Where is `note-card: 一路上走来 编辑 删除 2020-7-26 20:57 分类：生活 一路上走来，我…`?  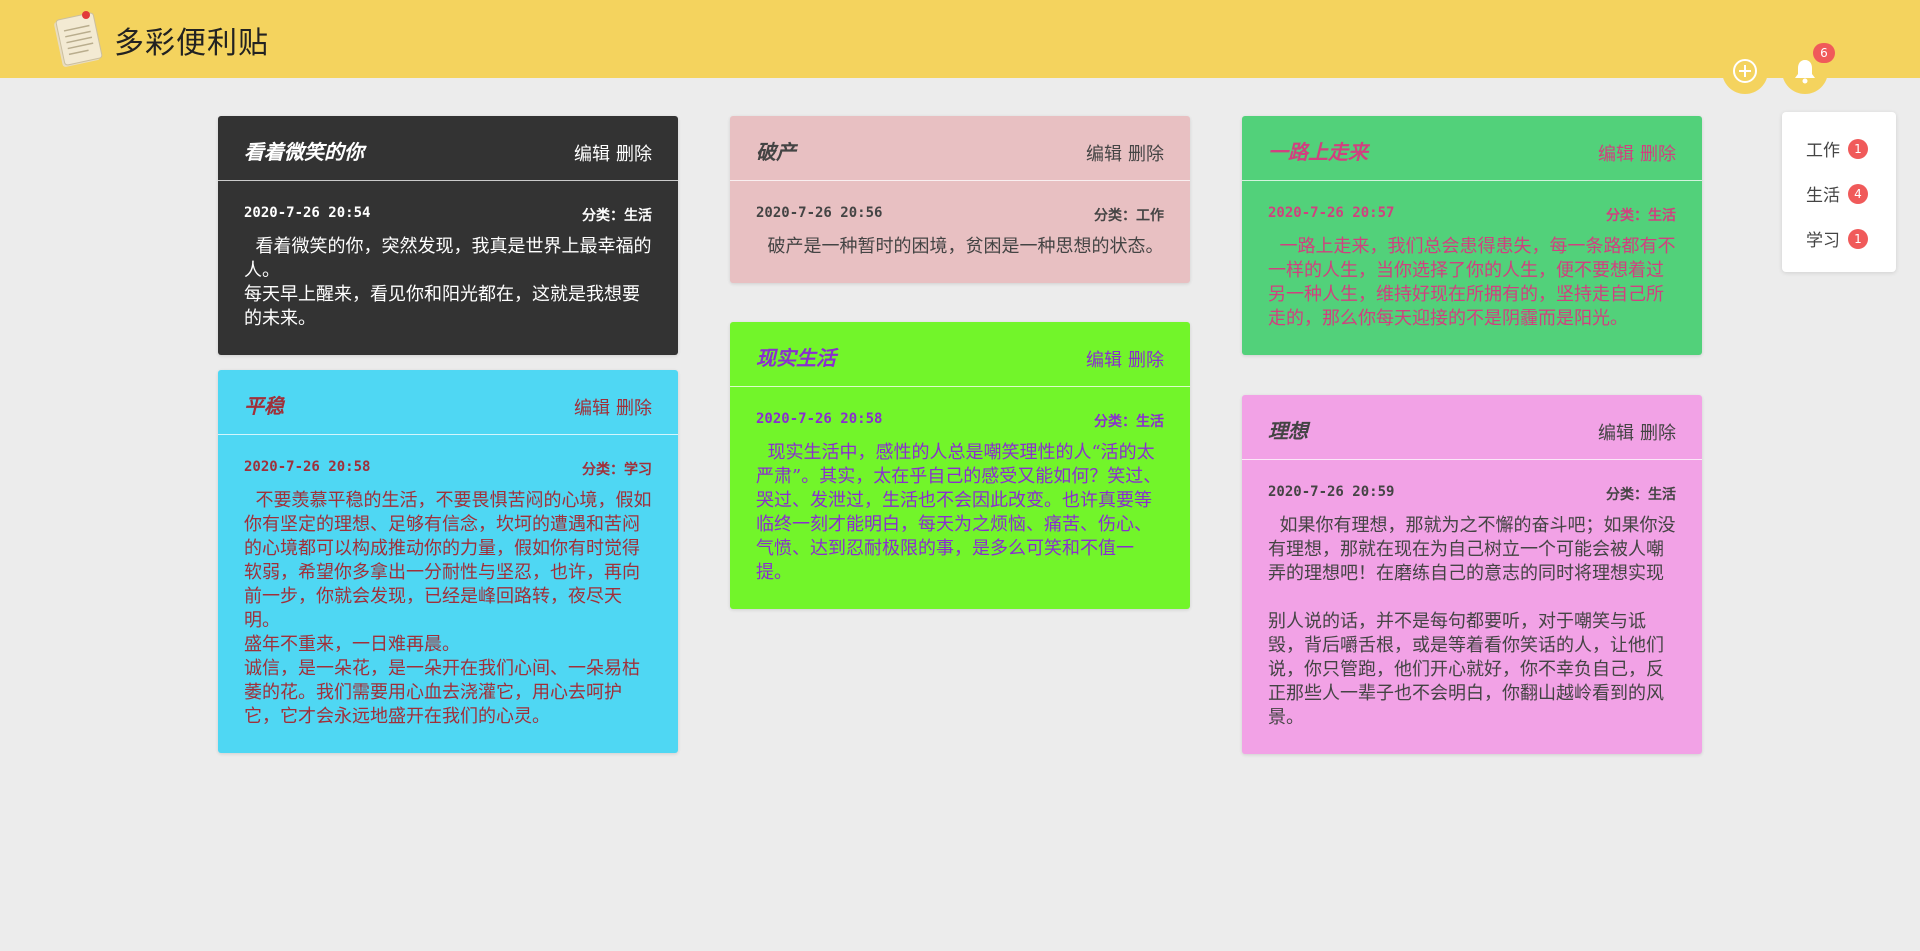
note-card: 一路上走来 编辑 删除 2020-7-26 20:57 分类：生活 一路上走来，我… is located at coordinates (1472, 235).